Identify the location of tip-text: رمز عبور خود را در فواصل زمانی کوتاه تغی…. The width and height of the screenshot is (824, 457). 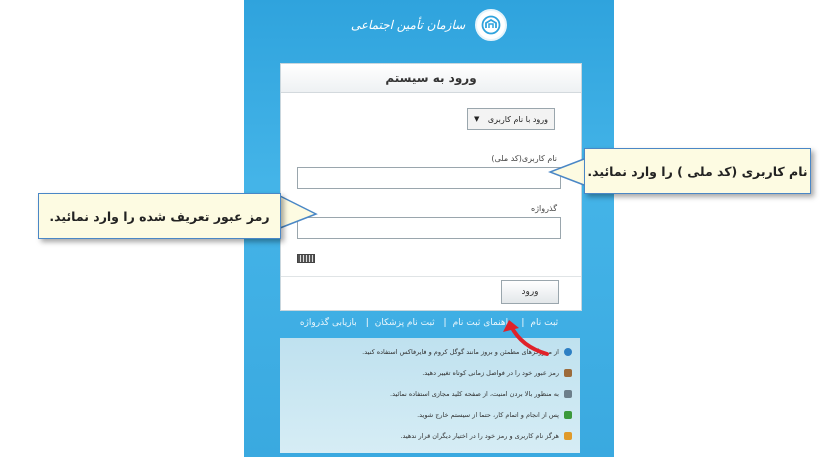
(490, 373).